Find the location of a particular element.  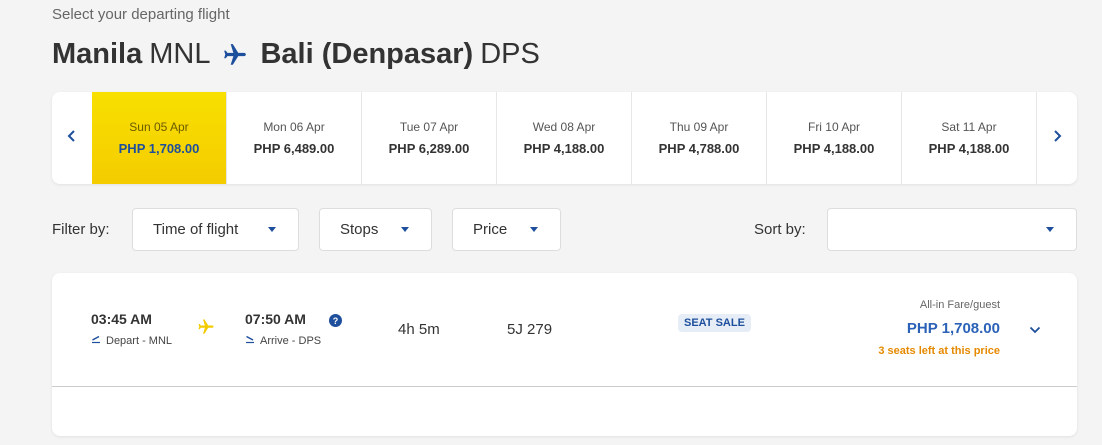

date-label: Tue 07 Apr is located at coordinates (429, 127).